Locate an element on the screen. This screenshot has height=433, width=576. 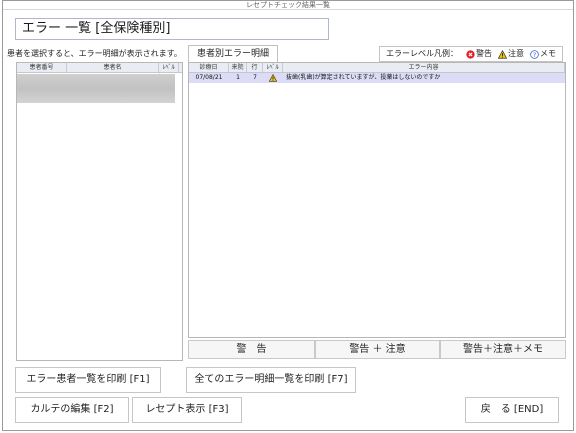
print-all-error-details-button: 全てのエラー明細一覧を印刷 [F7] is located at coordinates (271, 380).